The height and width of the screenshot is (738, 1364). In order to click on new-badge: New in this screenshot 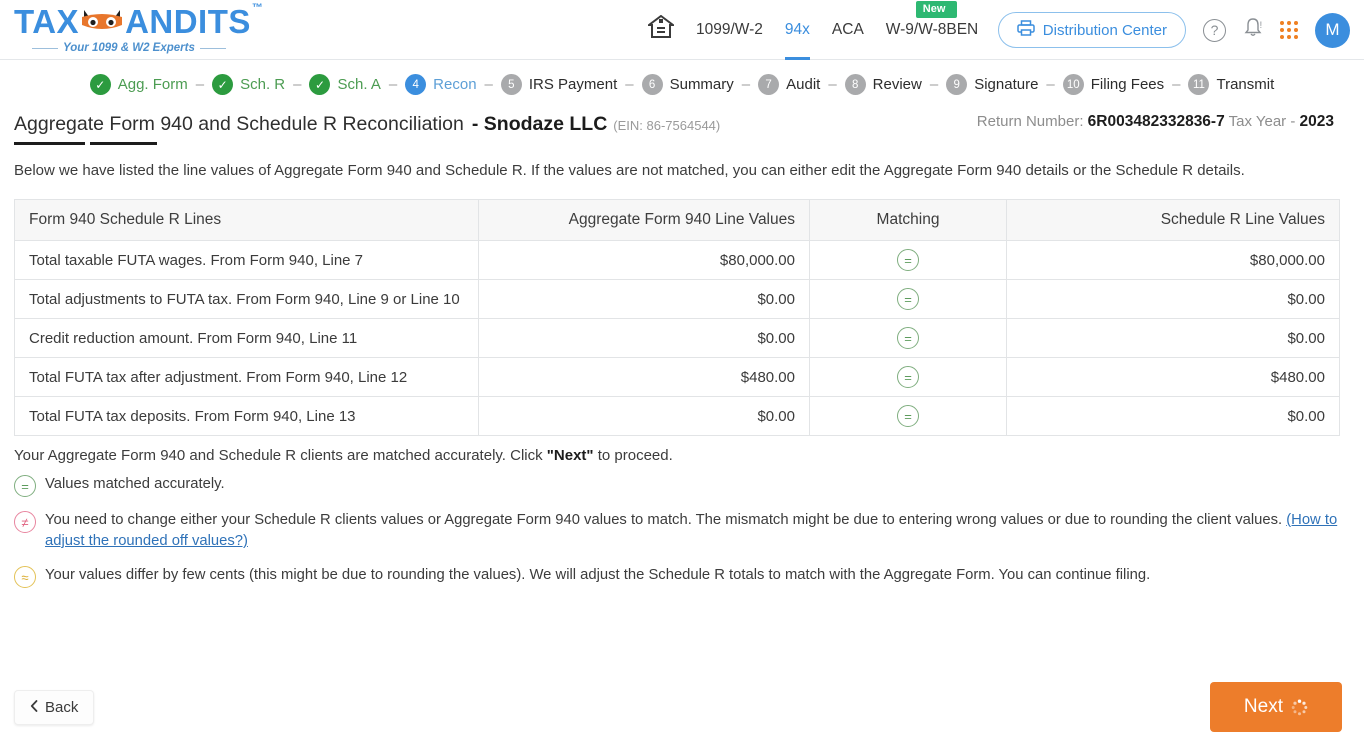, I will do `click(936, 10)`.